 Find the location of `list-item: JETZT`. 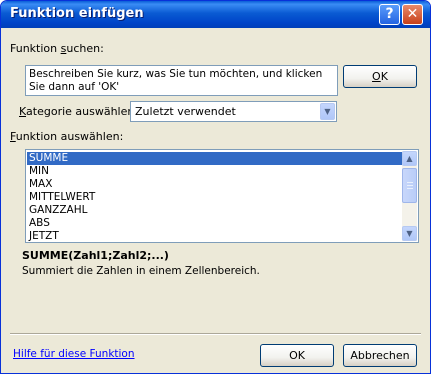

list-item: JETZT is located at coordinates (215, 236).